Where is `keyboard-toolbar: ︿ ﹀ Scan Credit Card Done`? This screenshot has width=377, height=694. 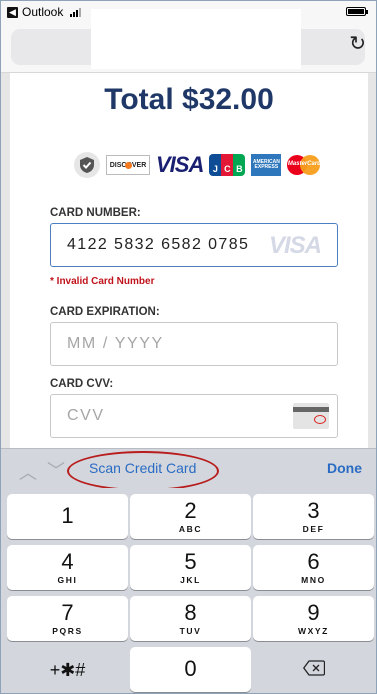 keyboard-toolbar: ︿ ﹀ Scan Credit Card Done is located at coordinates (188, 469).